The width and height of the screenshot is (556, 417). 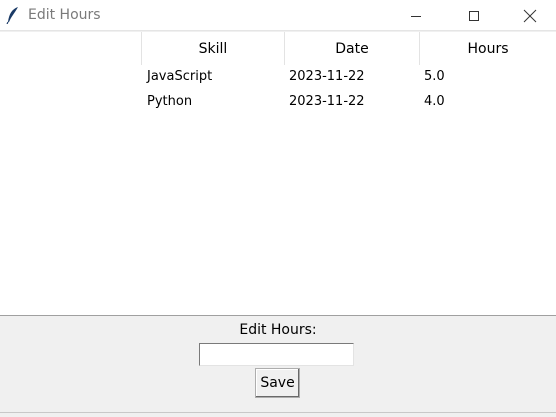 I want to click on maximize-icon, so click(x=474, y=15).